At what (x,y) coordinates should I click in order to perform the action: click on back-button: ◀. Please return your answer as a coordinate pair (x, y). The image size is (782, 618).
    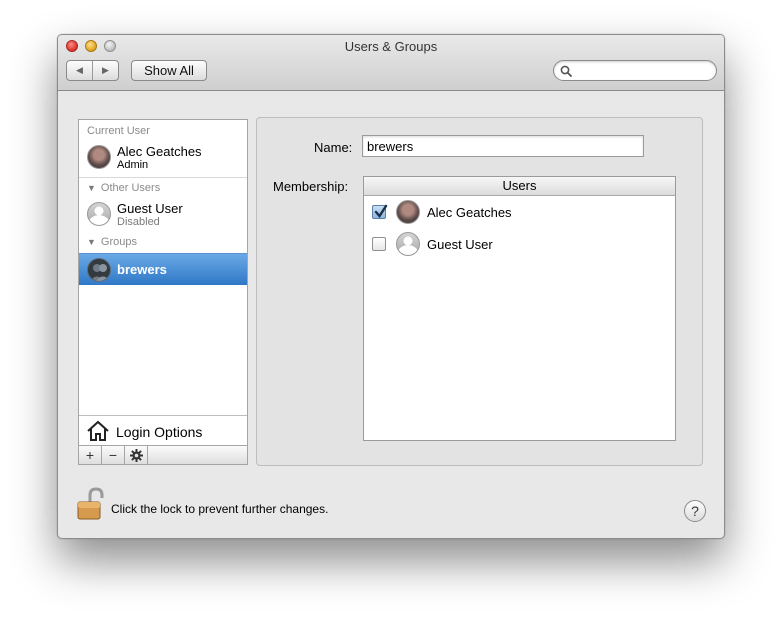
    Looking at the image, I should click on (79, 70).